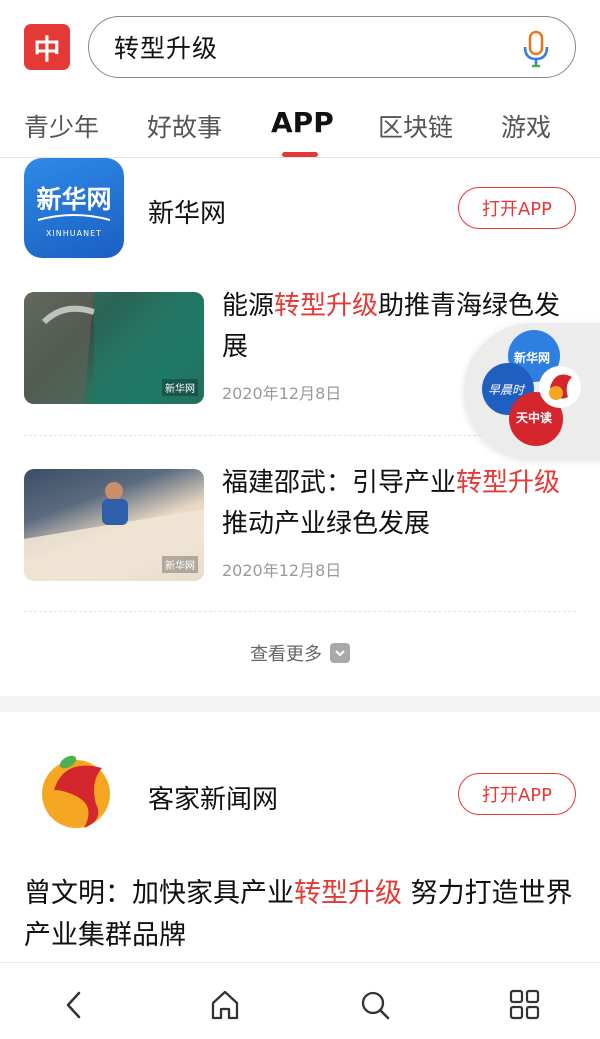 Image resolution: width=600 pixels, height=1039 pixels. I want to click on hakka-logo, so click(76, 791).